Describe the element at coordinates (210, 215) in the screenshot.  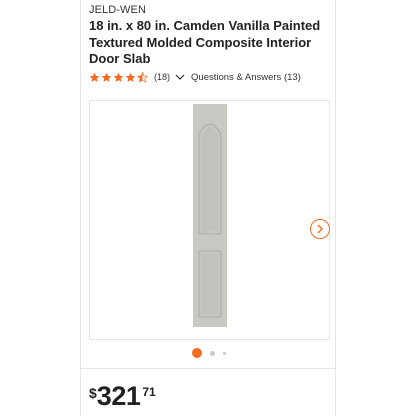
I see `door-product-image` at that location.